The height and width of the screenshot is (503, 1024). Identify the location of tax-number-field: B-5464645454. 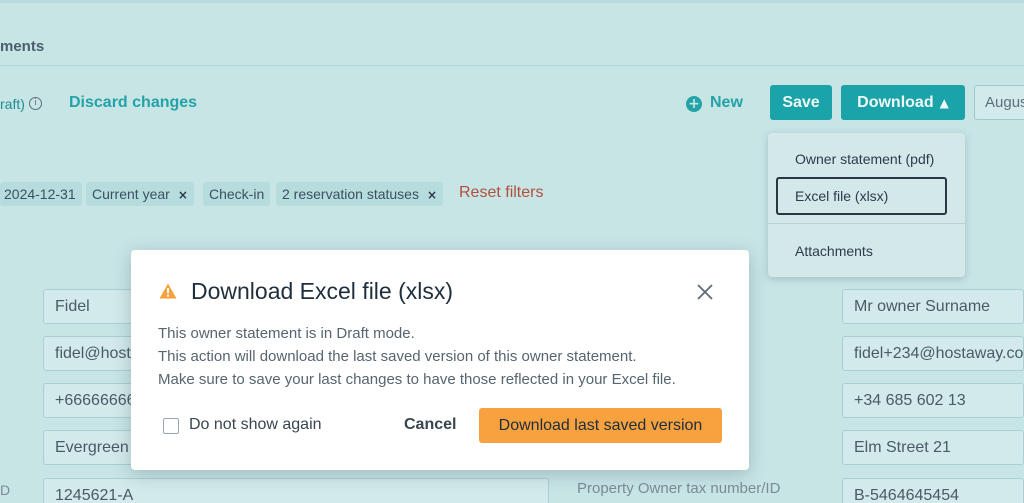
(933, 490).